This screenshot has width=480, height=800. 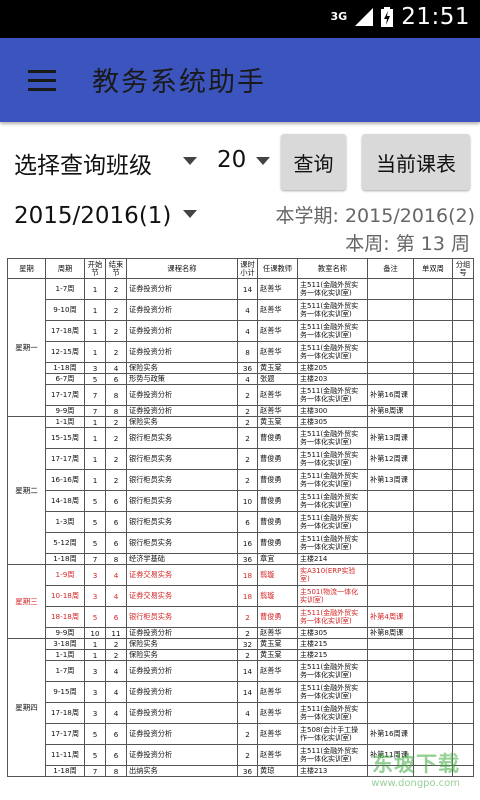 What do you see at coordinates (241, 543) in the screenshot?
I see `table-row: 5-12周 5 6 银行柜员实务 16 曹俊勇 主511(金融外贸实务一体化实训室)` at bounding box center [241, 543].